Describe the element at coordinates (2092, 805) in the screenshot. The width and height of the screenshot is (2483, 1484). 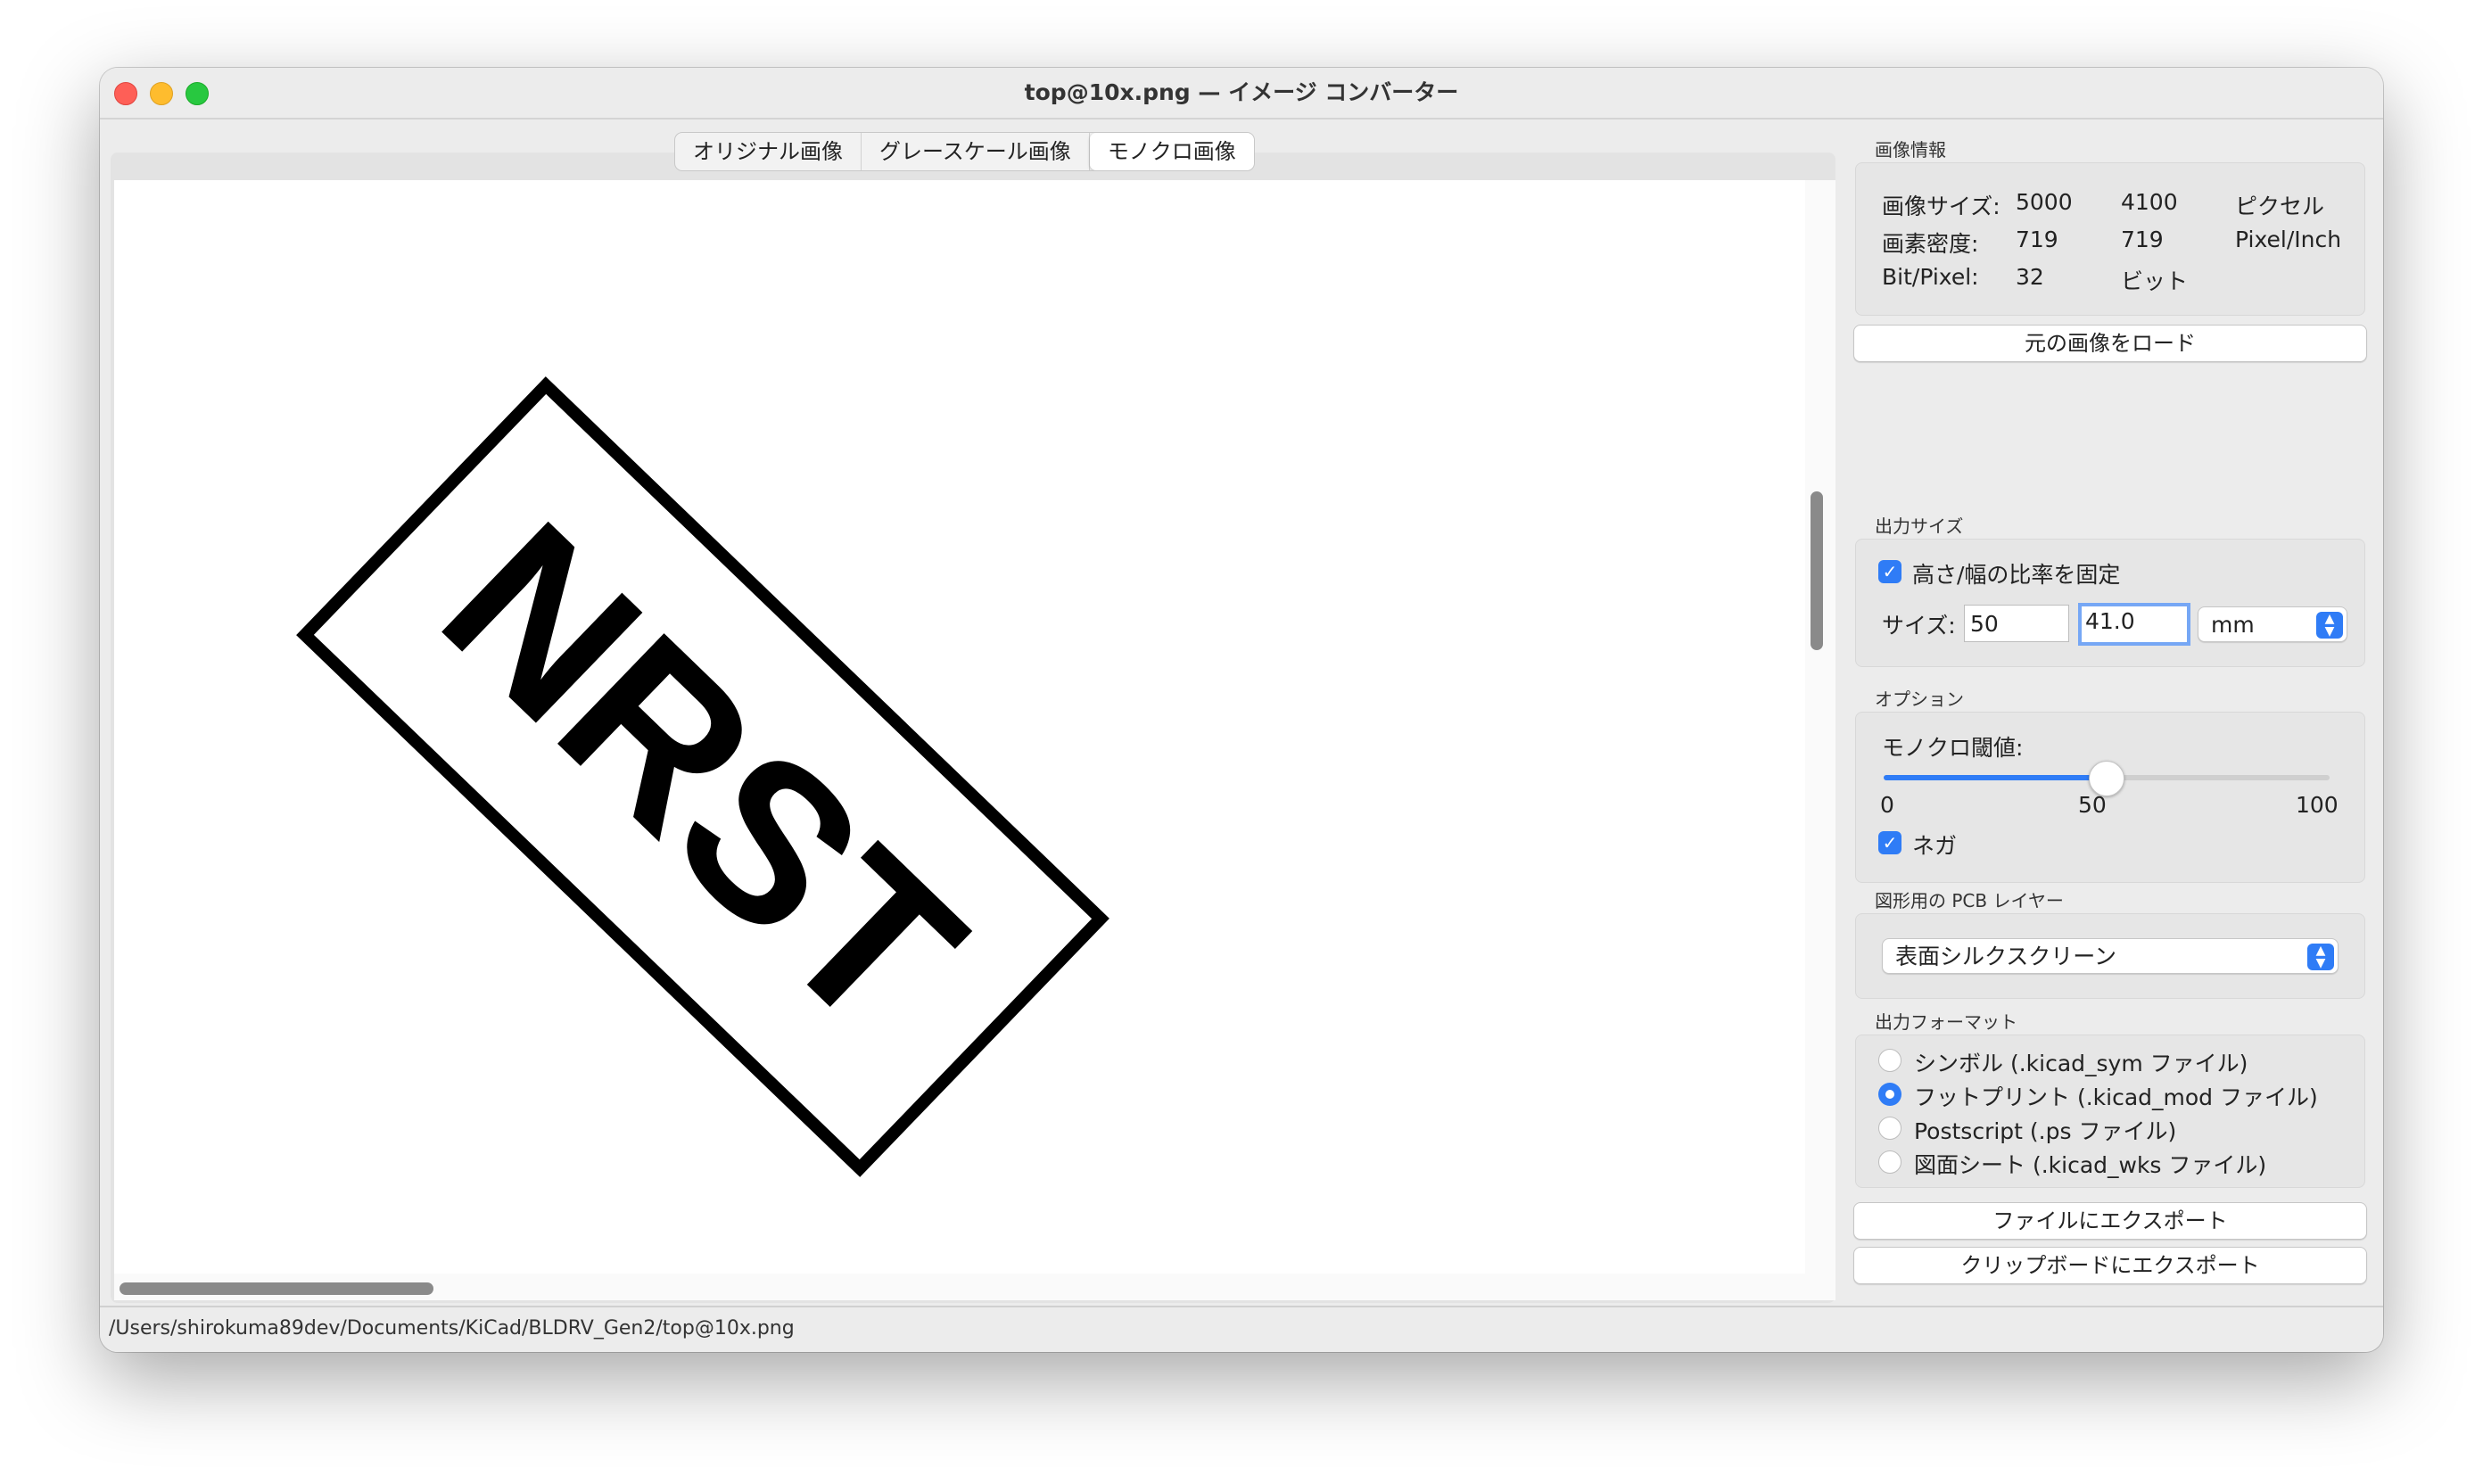
I see `threshold-mid: 50` at that location.